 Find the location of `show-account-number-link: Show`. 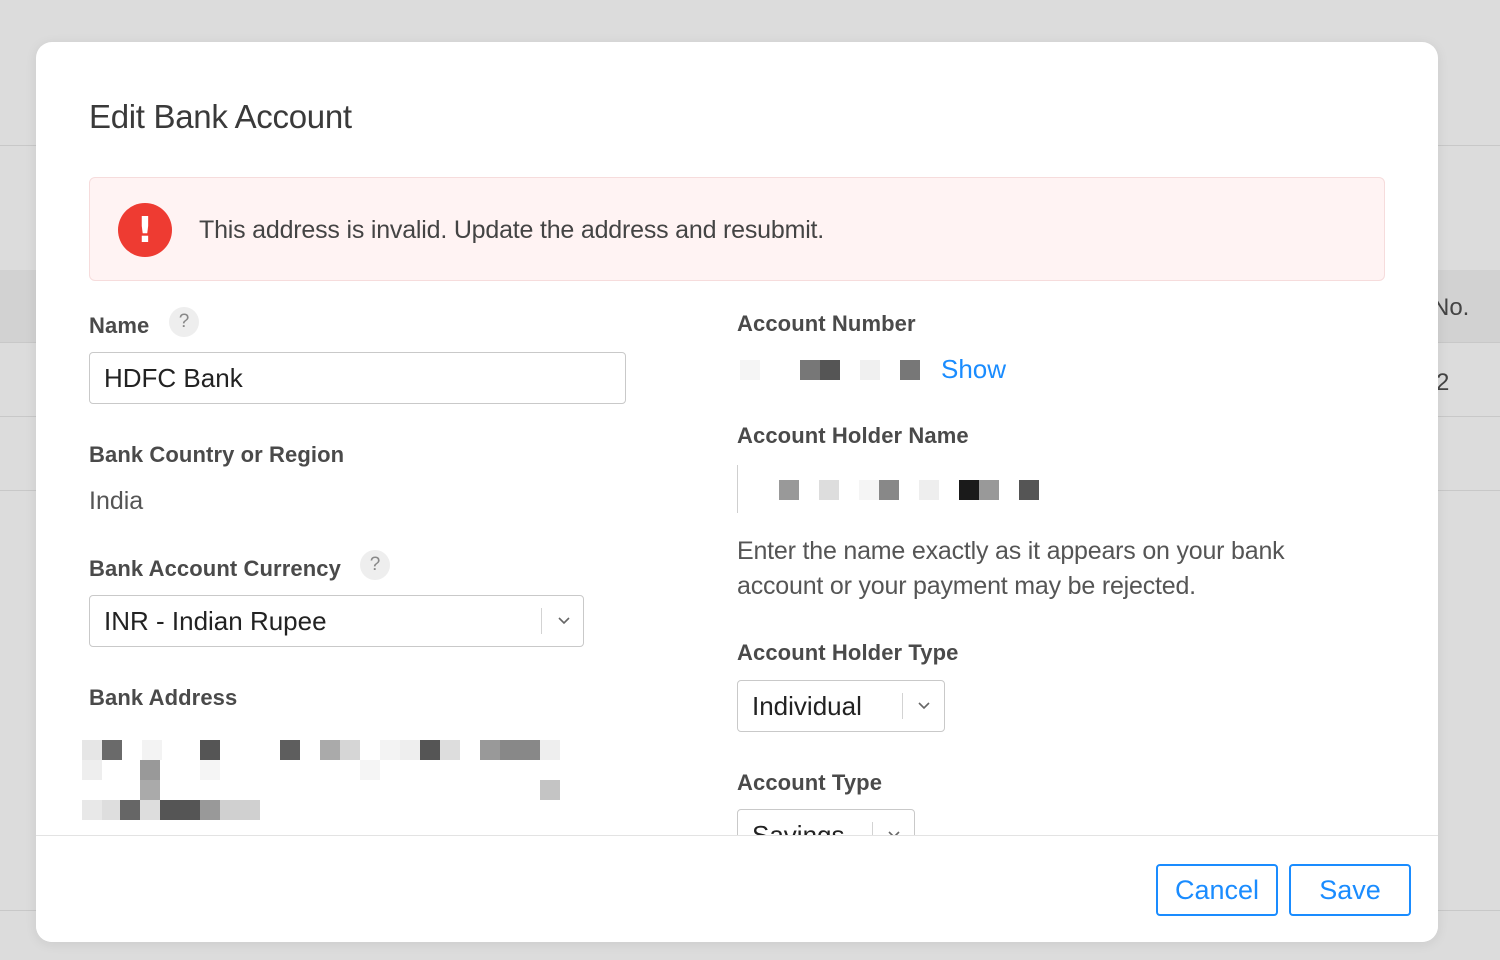

show-account-number-link: Show is located at coordinates (973, 369).